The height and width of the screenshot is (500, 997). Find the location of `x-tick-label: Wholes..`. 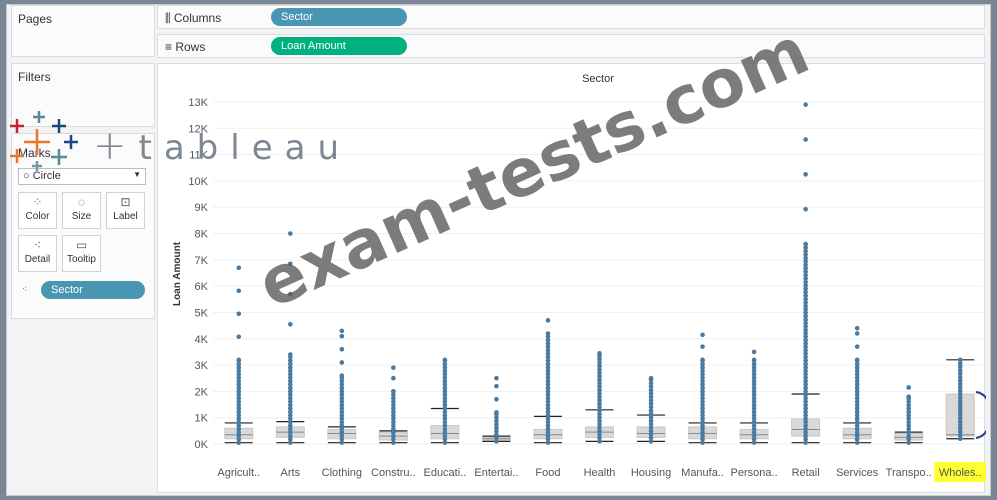

x-tick-label: Wholes.. is located at coordinates (960, 473).